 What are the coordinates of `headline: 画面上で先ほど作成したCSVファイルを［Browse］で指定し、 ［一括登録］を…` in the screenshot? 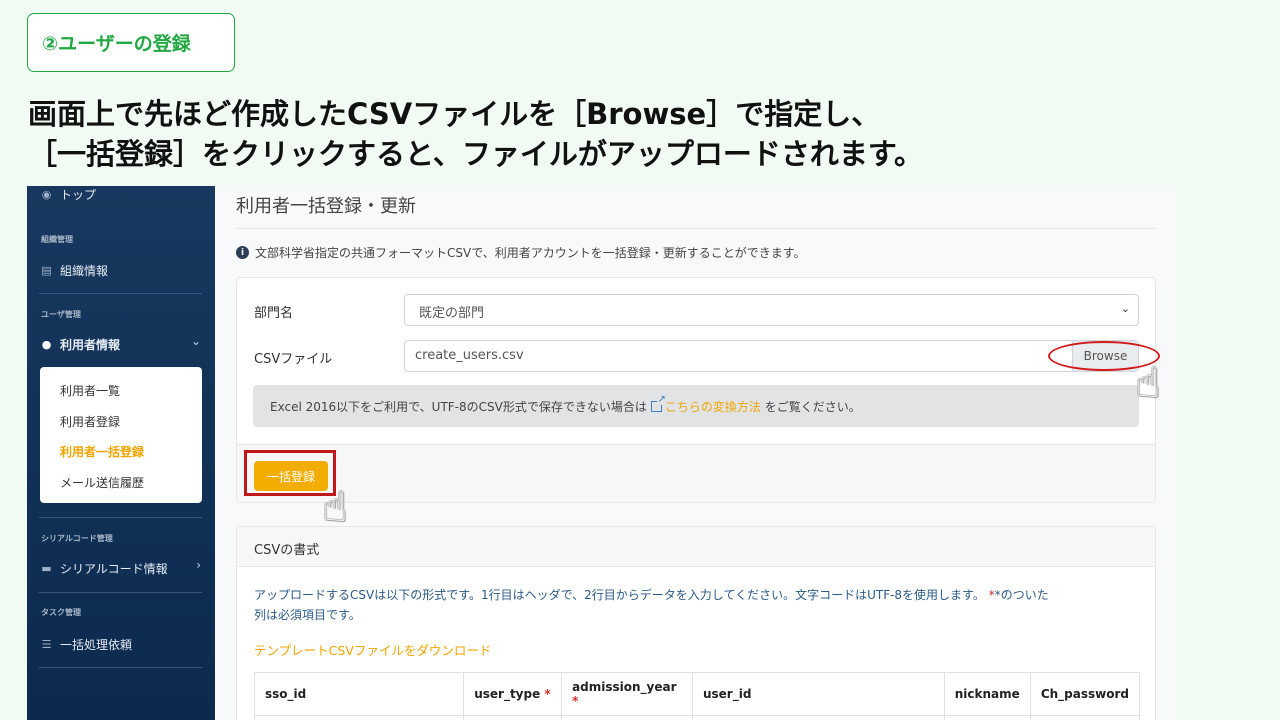 It's located at (475, 134).